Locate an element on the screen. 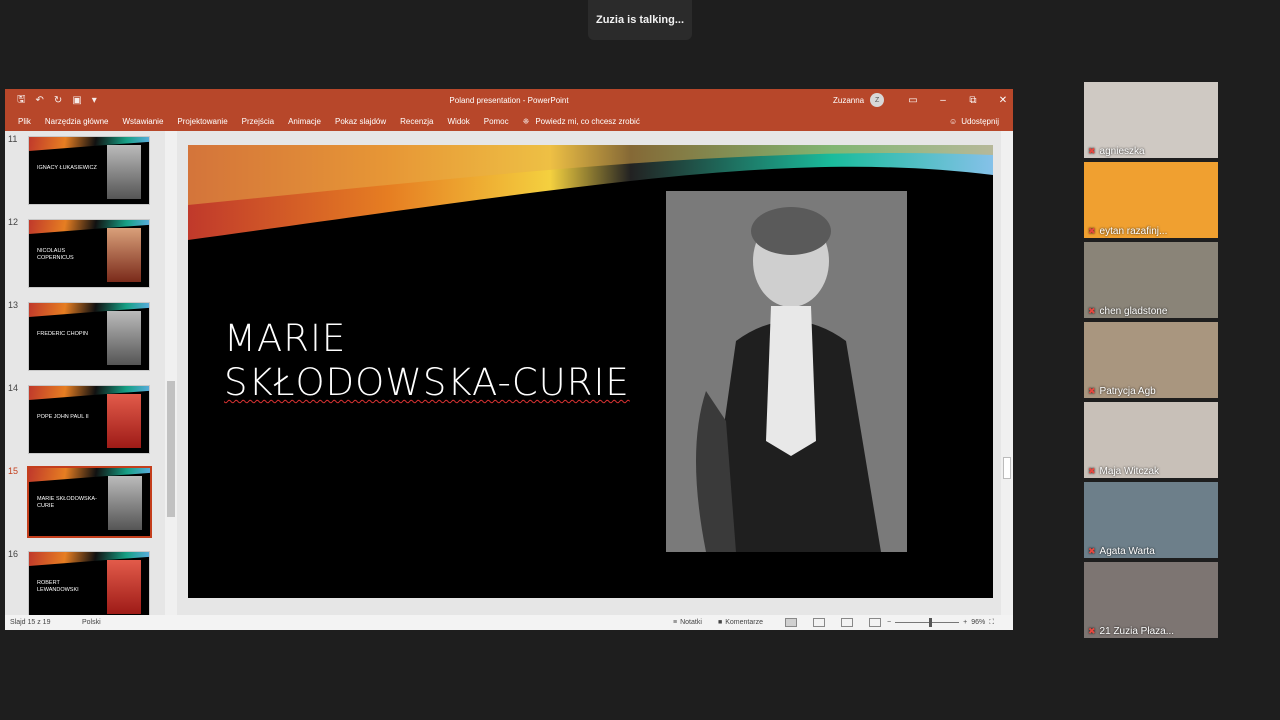 Image resolution: width=1280 pixels, height=720 pixels. thumbnail-slide-11: 11 IGNACY ŁUKASIEWICZ is located at coordinates (85, 168).